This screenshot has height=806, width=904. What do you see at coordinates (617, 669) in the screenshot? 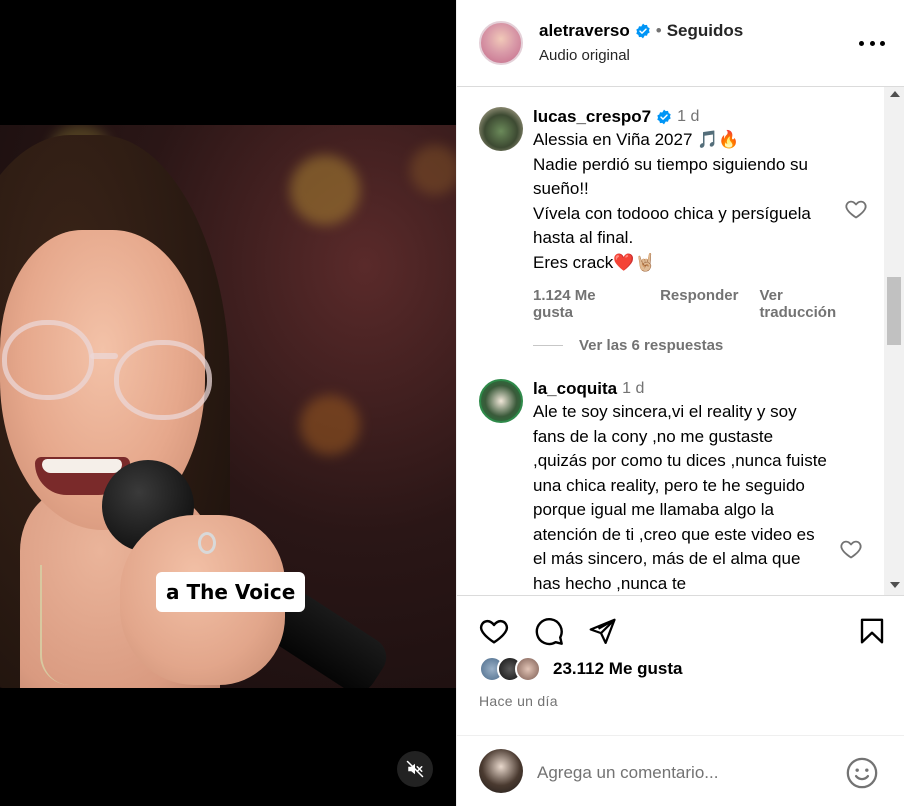
I see `likes-count: 23.112 Me gusta` at bounding box center [617, 669].